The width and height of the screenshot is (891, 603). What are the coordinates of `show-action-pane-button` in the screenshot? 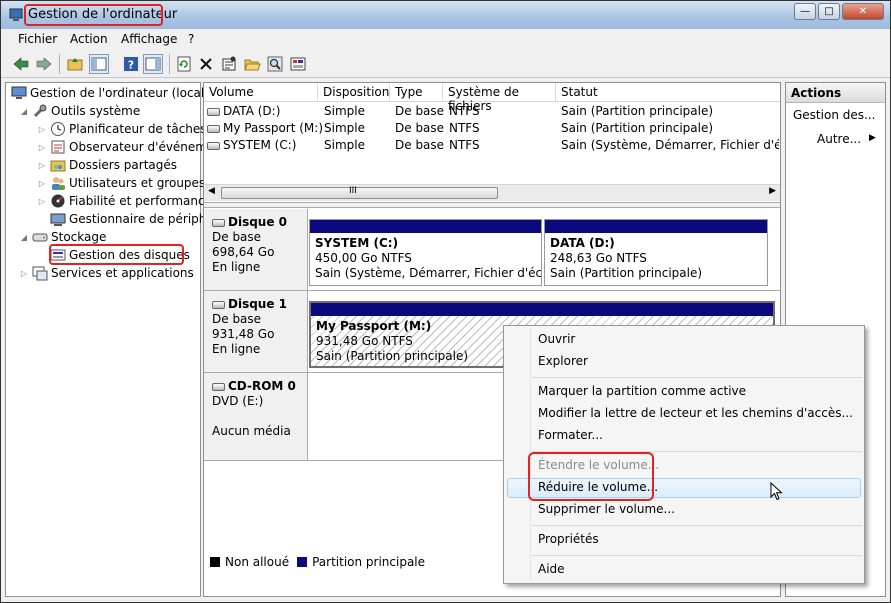 It's located at (153, 64).